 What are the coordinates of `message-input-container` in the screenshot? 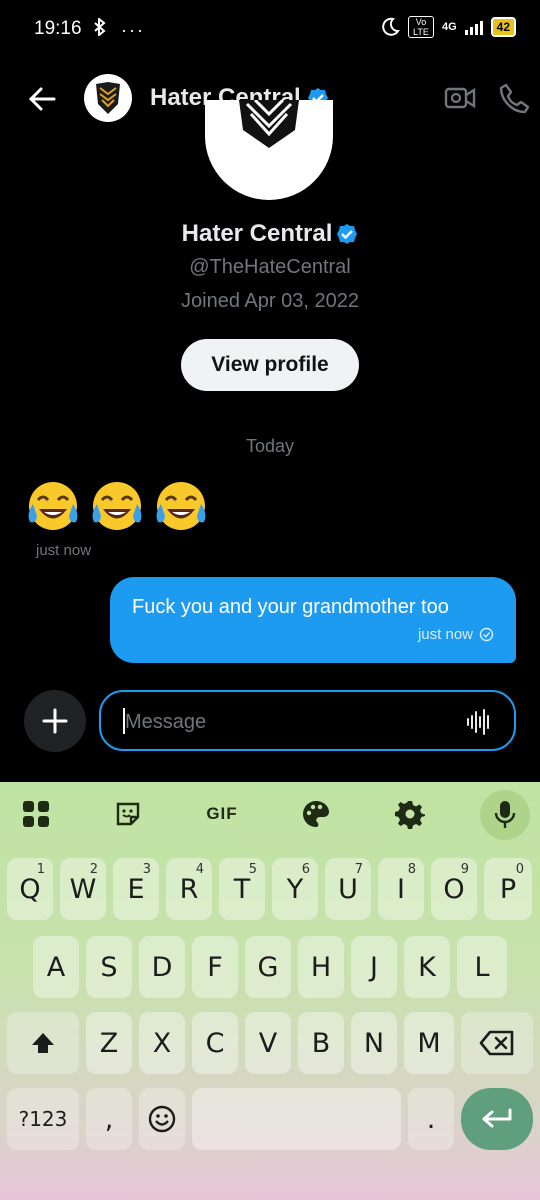 It's located at (307, 720).